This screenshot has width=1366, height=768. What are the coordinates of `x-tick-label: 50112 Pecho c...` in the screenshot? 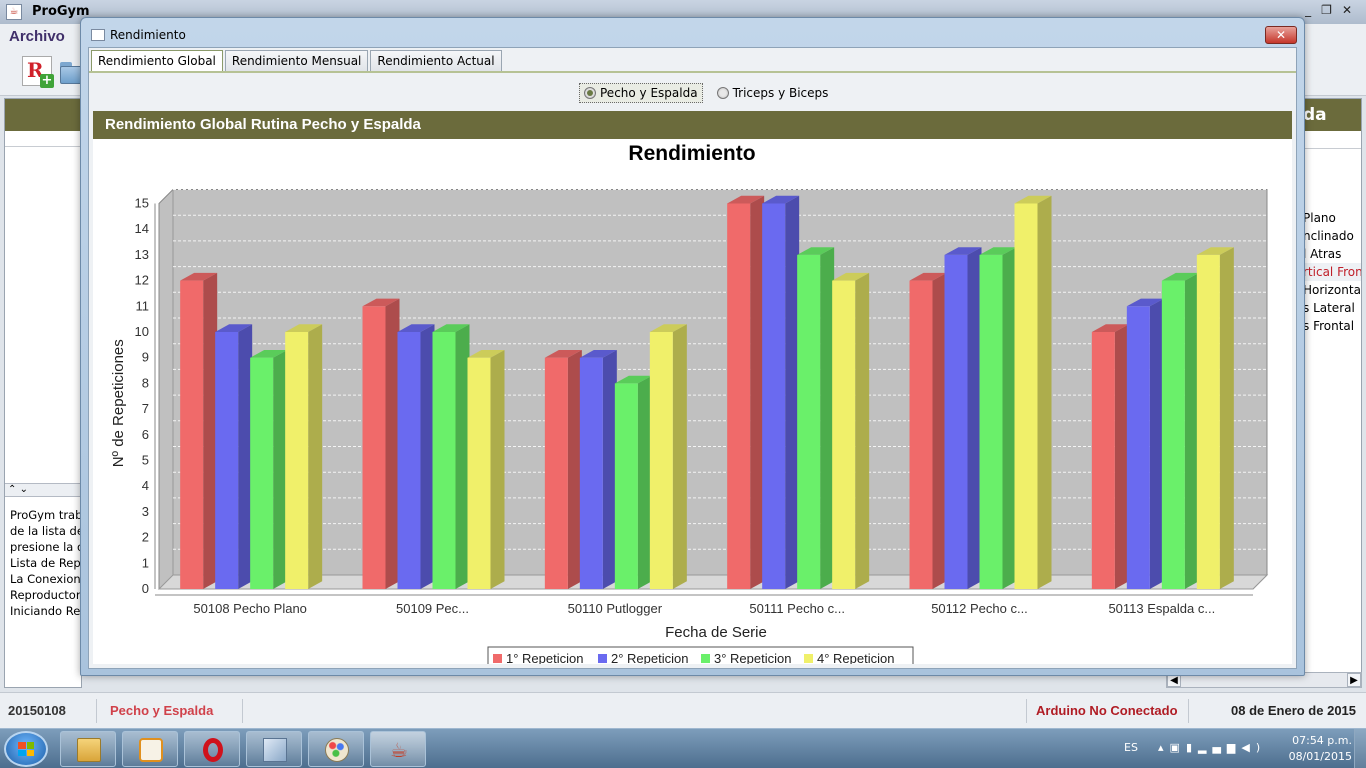 It's located at (979, 608).